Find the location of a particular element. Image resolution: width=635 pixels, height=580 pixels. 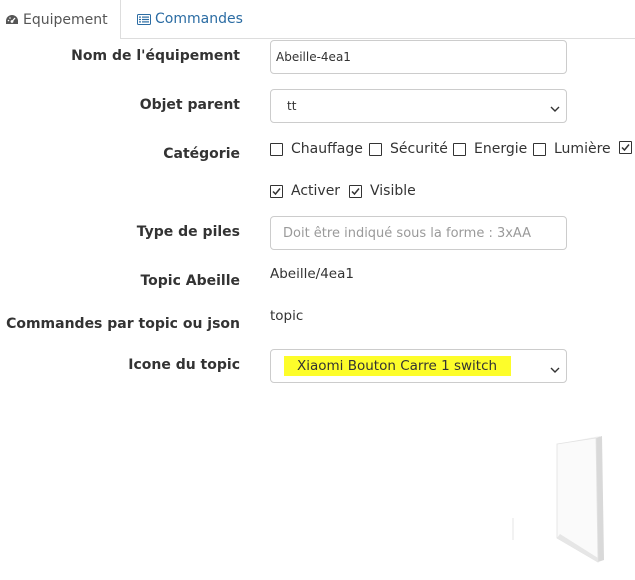

label-topic-abeille: Topic Abeille is located at coordinates (190, 281).